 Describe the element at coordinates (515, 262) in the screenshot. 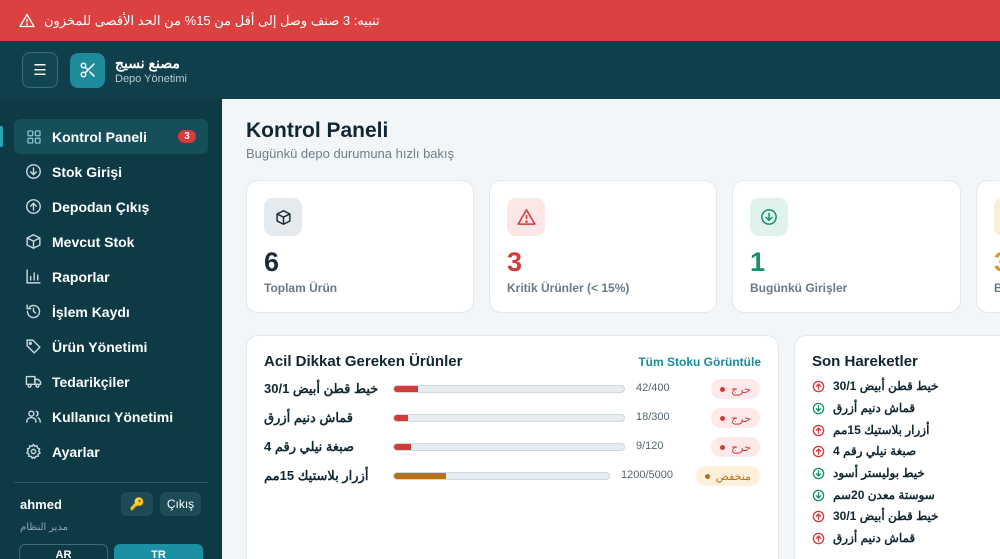

I see `stat-value: 3` at that location.